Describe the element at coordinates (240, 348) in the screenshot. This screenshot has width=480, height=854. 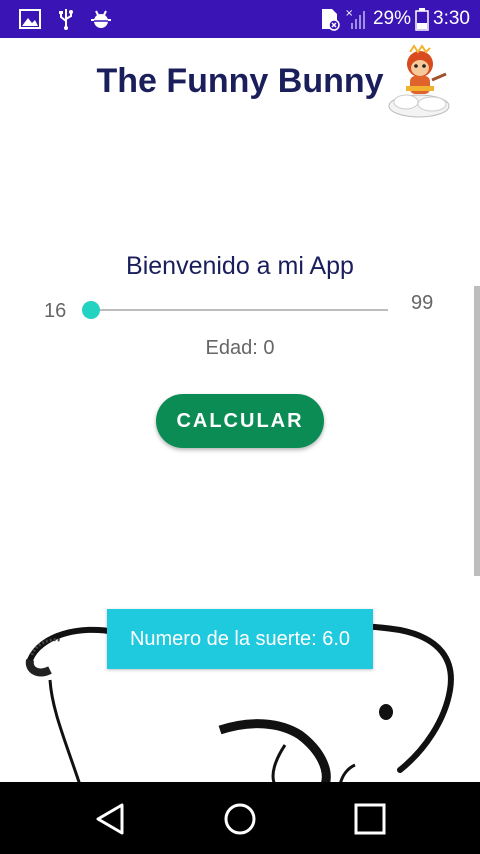
I see `age-value-text: Edad: 0` at that location.